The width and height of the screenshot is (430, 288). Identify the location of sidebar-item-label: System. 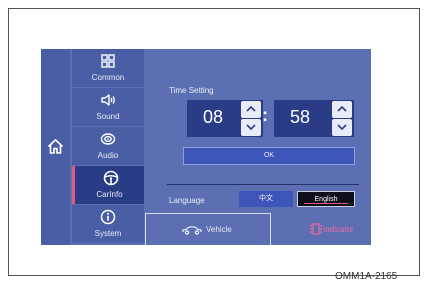
(108, 233).